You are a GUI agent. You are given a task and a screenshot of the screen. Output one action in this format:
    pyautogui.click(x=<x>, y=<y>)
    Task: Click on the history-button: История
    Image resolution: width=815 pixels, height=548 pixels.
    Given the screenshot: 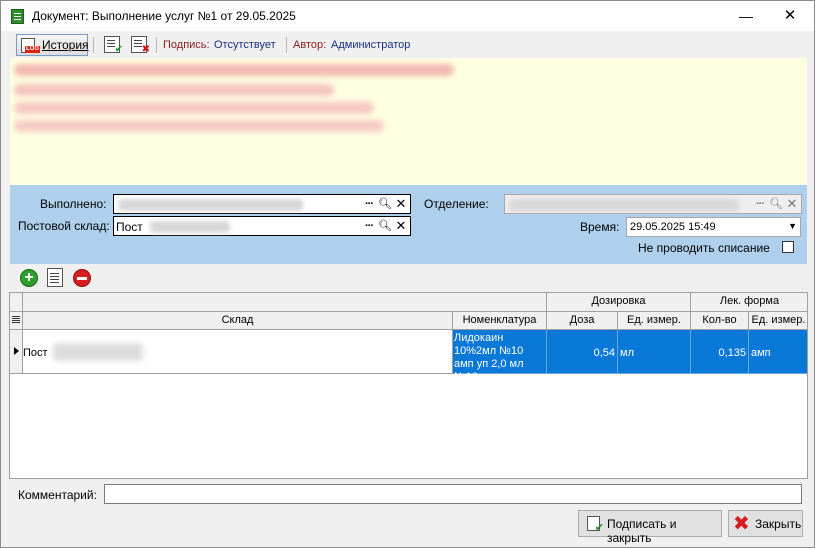 What is the action you would take?
    pyautogui.click(x=52, y=45)
    